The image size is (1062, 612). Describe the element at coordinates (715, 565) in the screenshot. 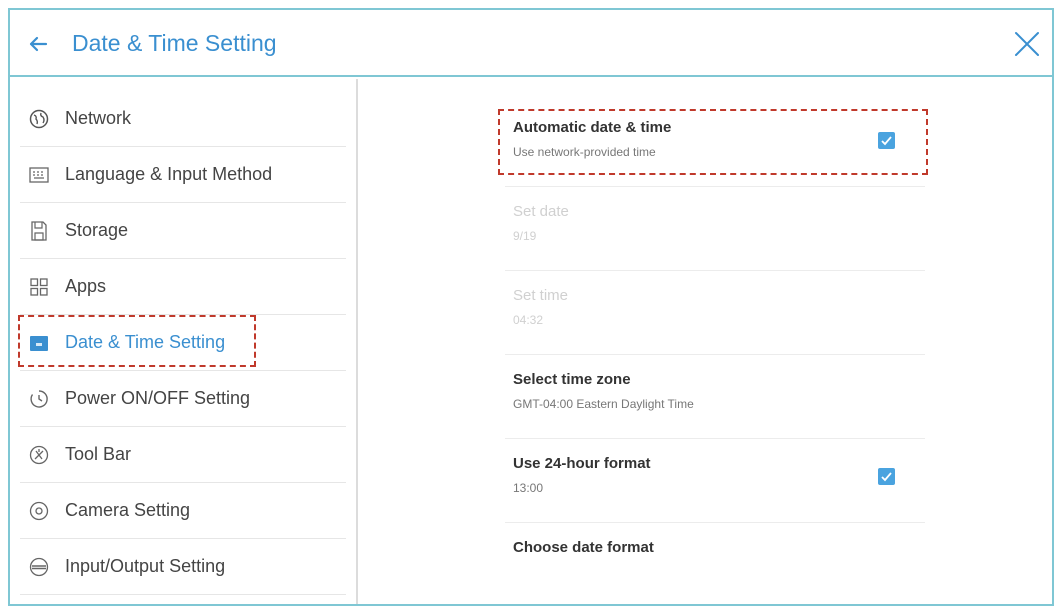

I see `setting-date-format: Choose date format` at that location.